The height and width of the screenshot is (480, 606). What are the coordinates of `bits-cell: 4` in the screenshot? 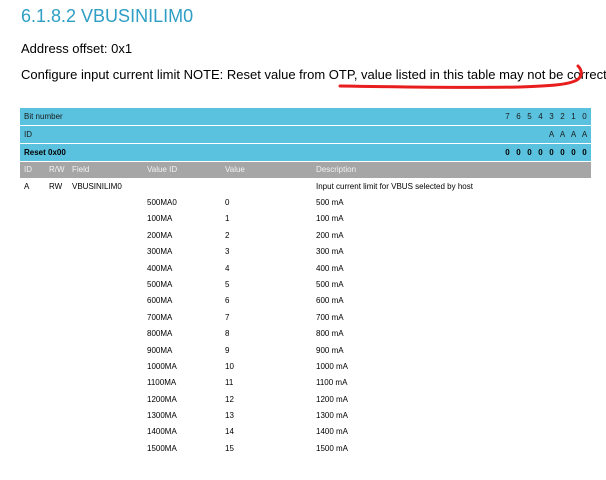 It's located at (540, 116).